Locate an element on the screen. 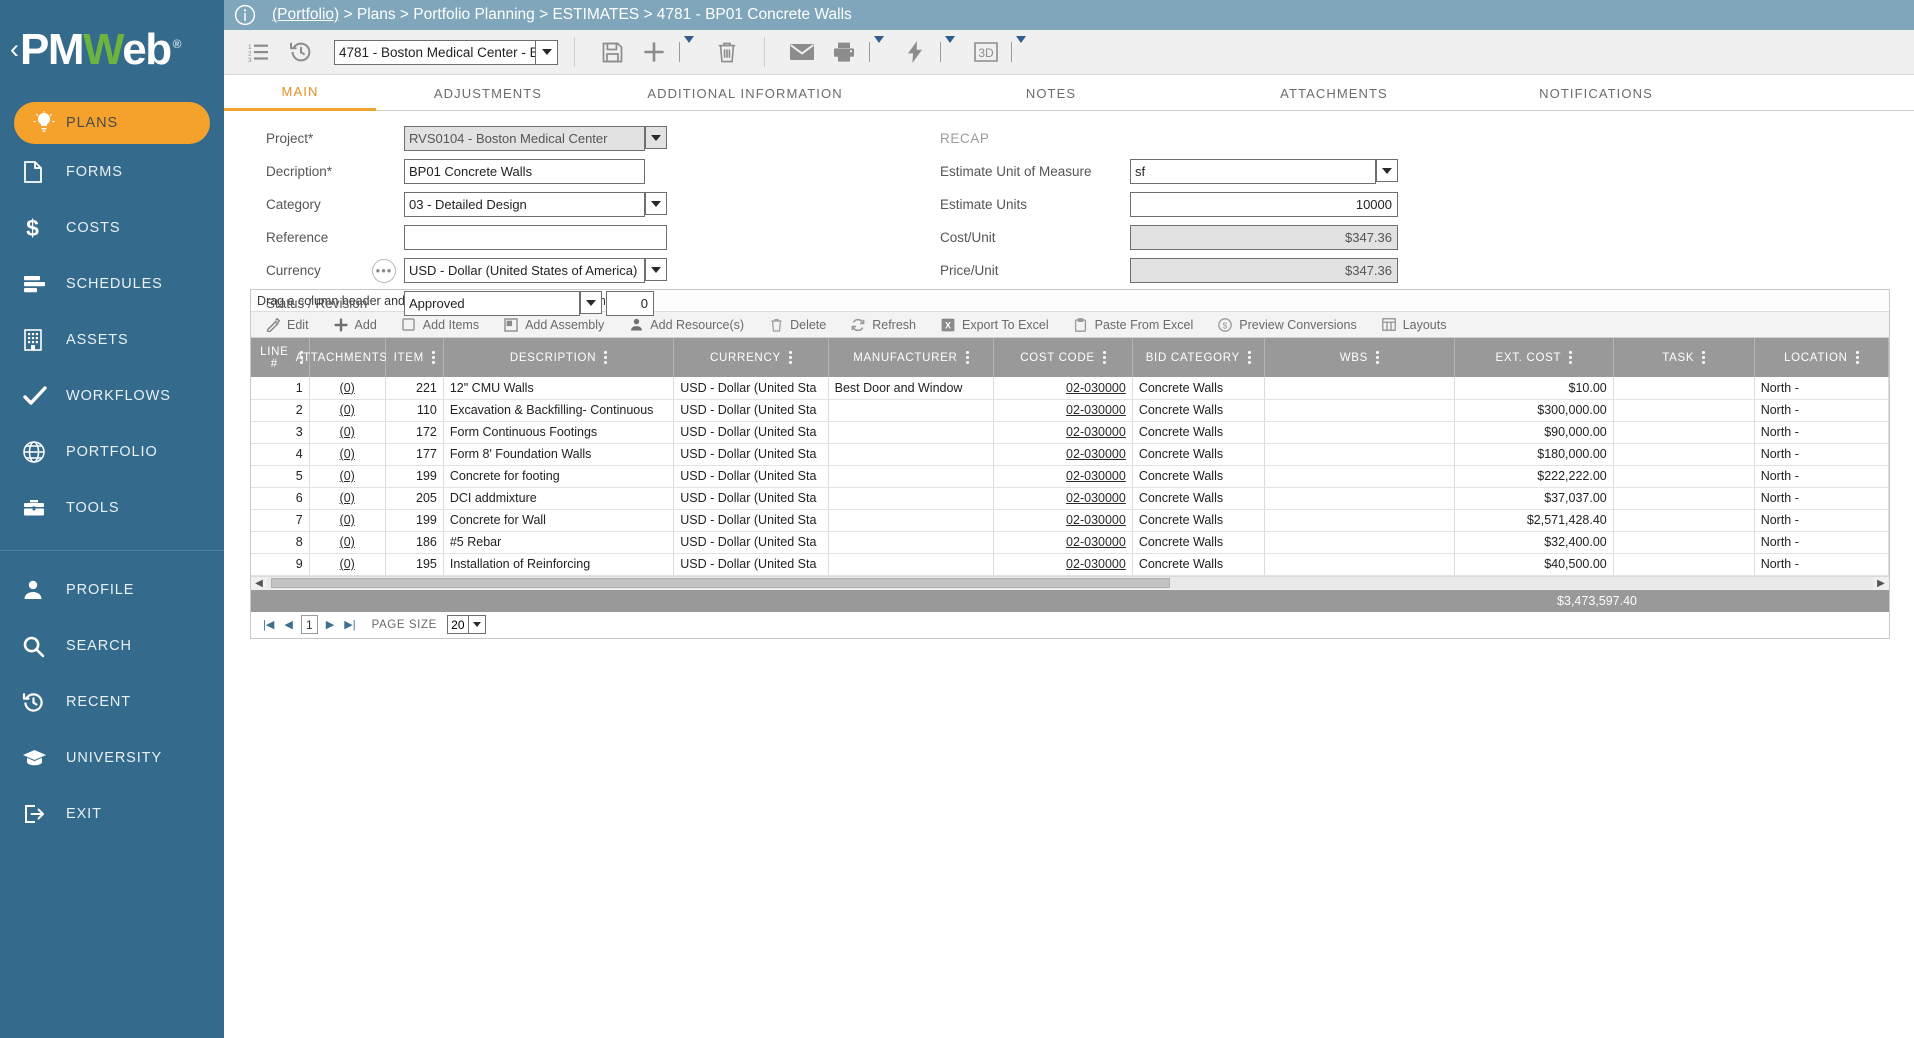 Image resolution: width=1914 pixels, height=1038 pixels. cell-description: Installation of Reinforcing is located at coordinates (559, 564).